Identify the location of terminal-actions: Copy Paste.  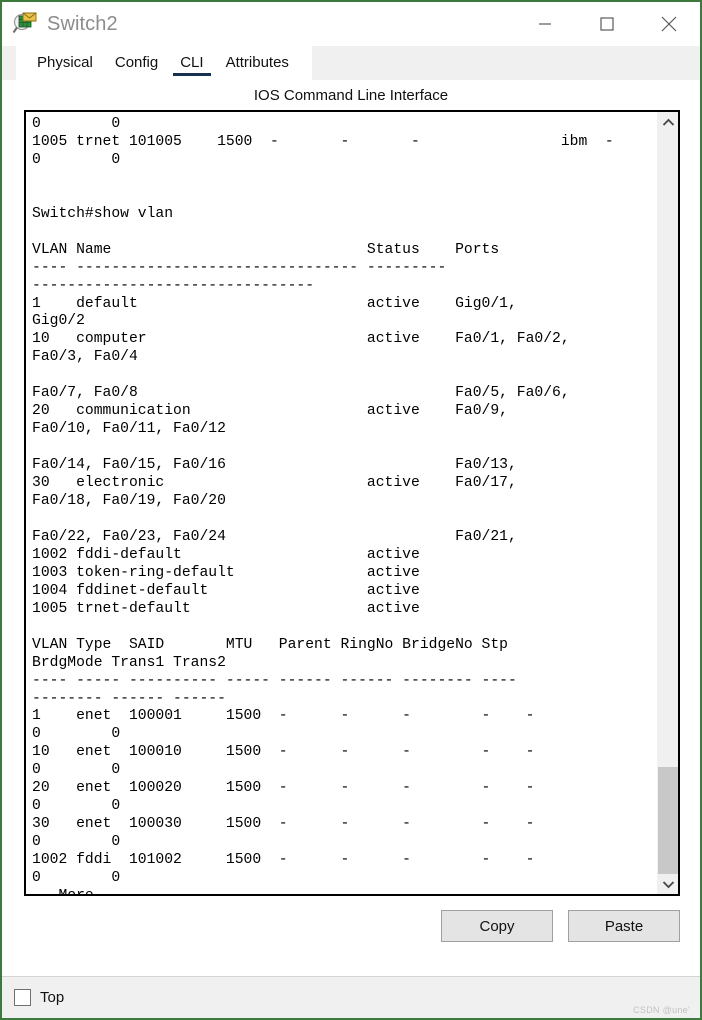
(351, 919).